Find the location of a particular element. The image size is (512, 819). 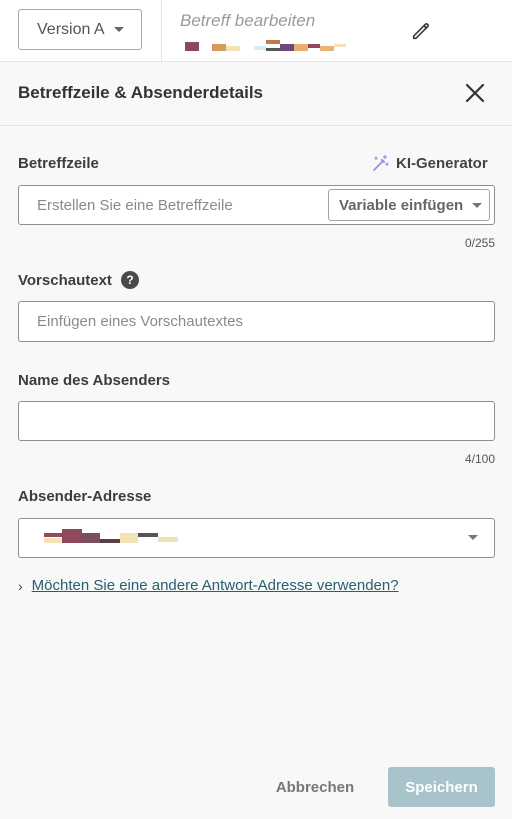

sender-name-label: Name des Absenders is located at coordinates (94, 380).